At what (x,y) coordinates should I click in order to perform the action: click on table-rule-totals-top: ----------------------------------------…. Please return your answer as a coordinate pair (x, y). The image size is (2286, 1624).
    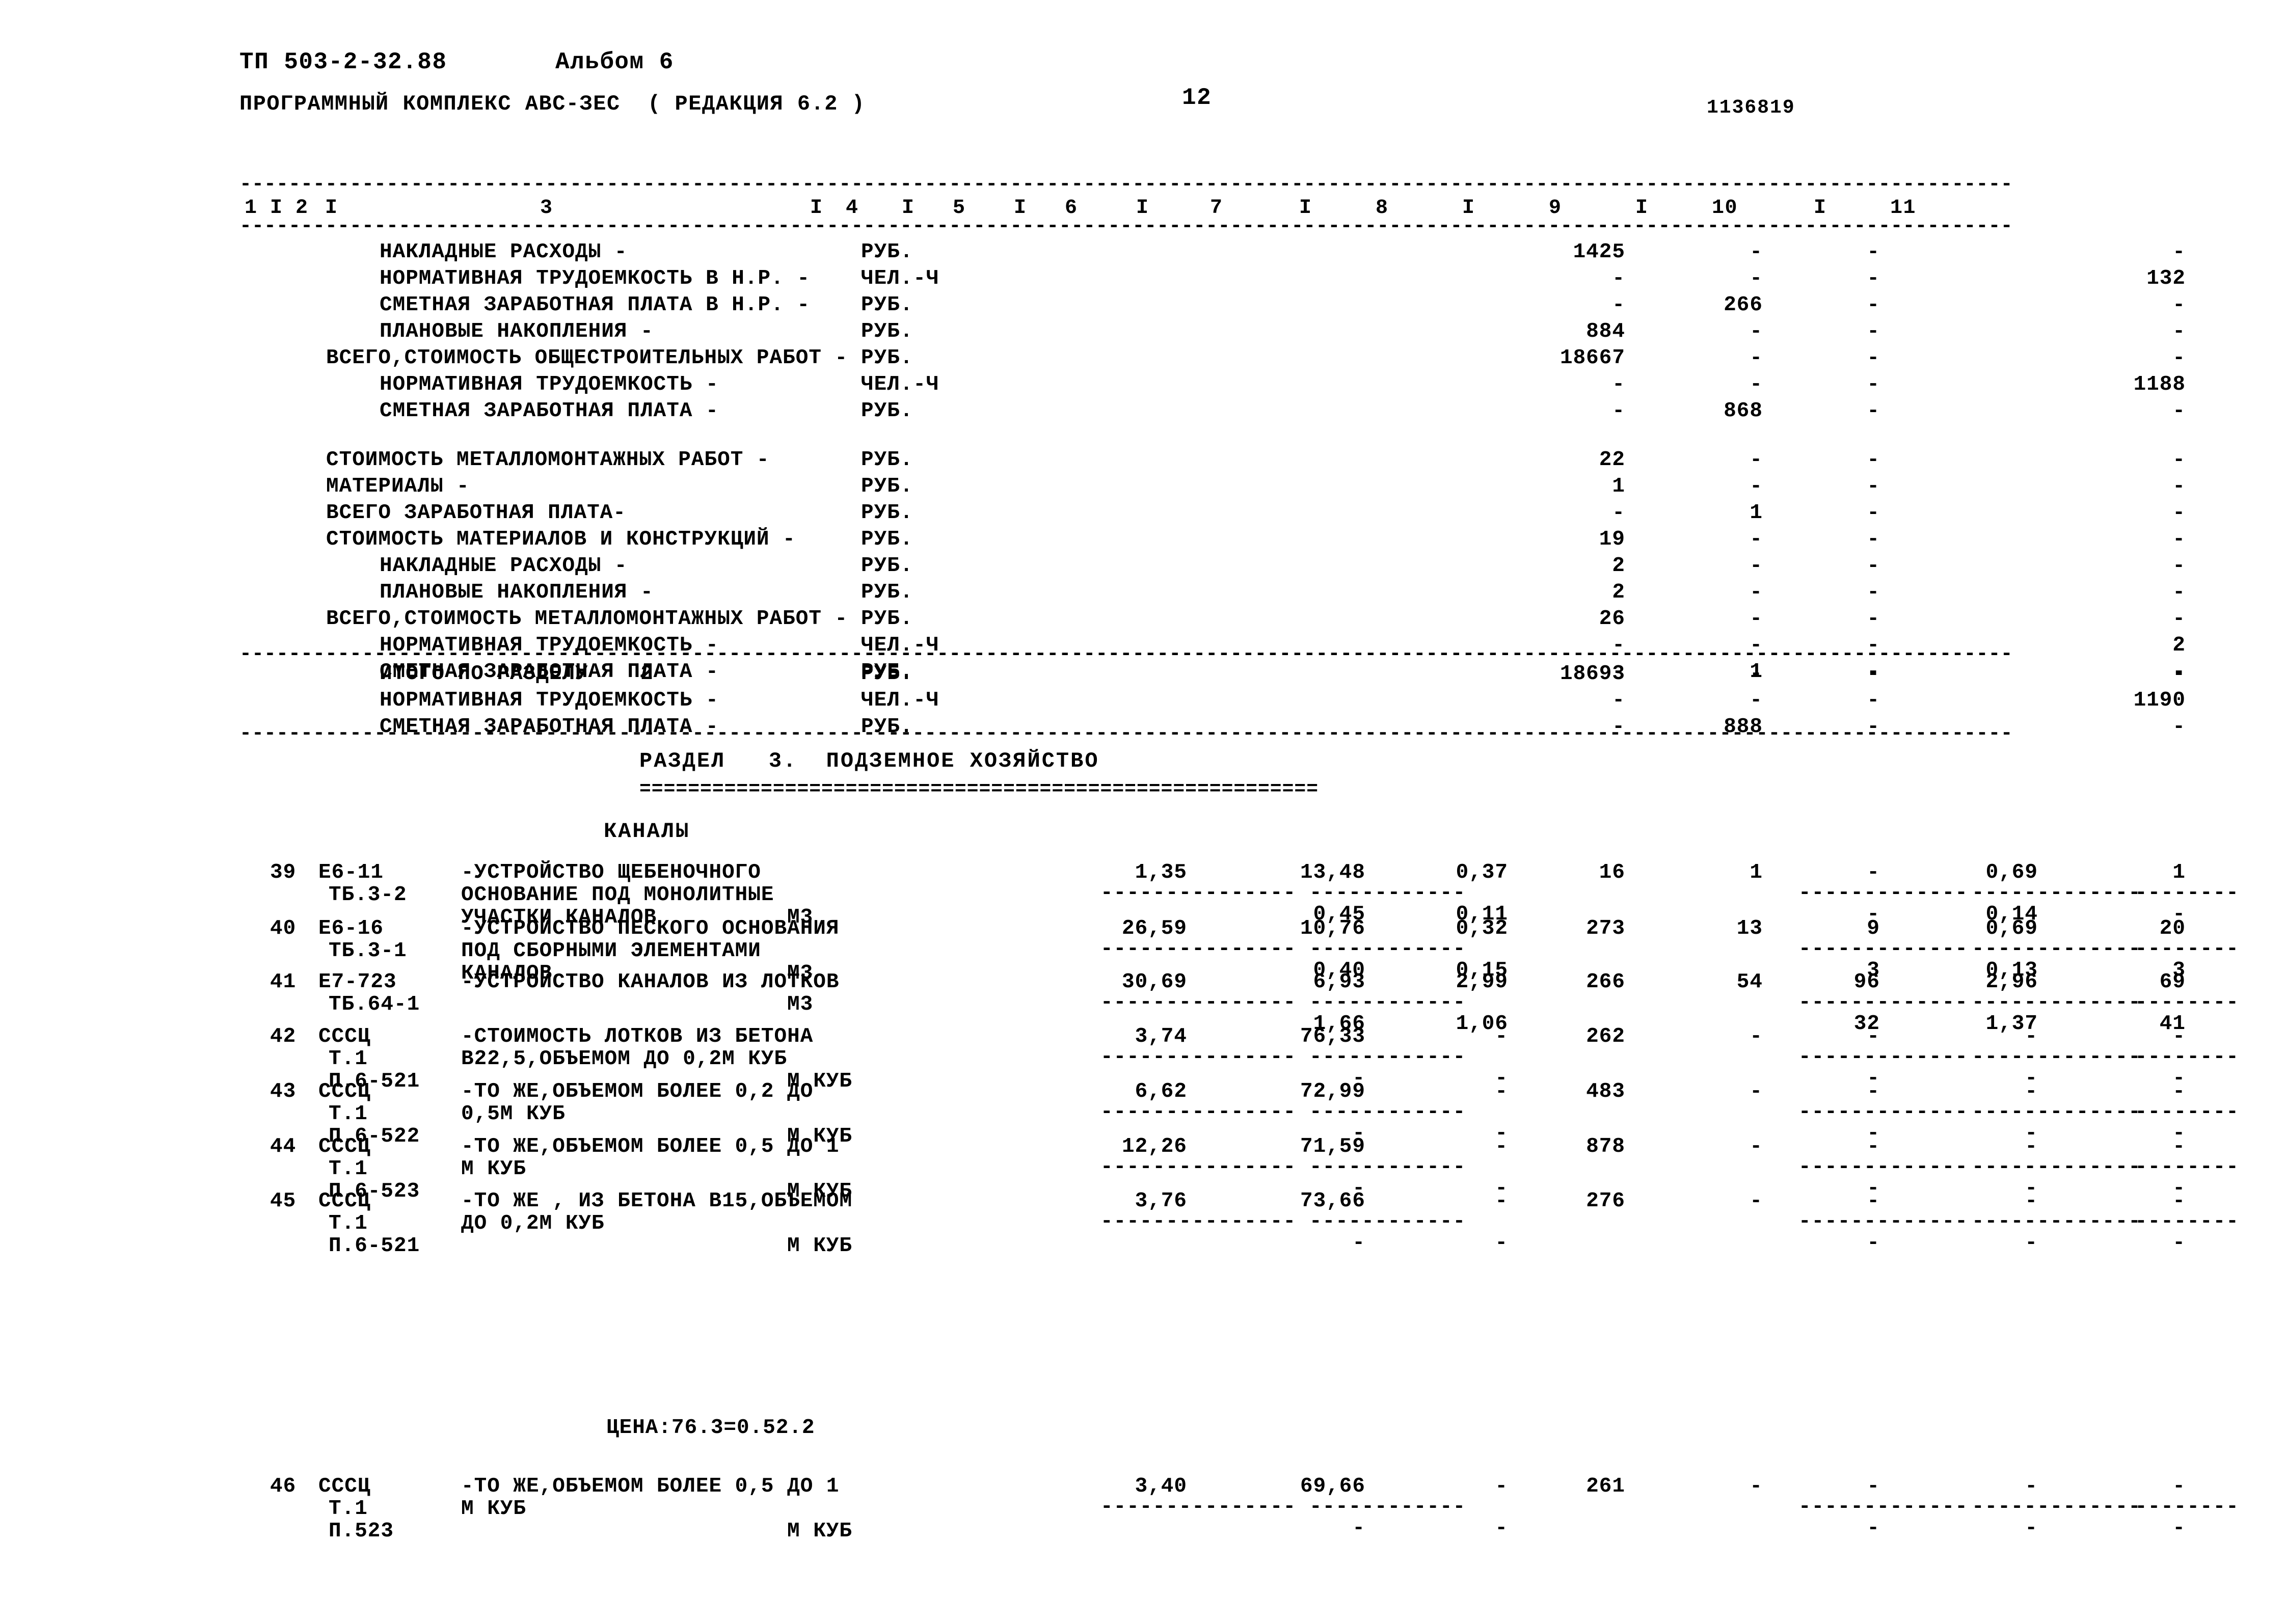
    Looking at the image, I should click on (1146, 654).